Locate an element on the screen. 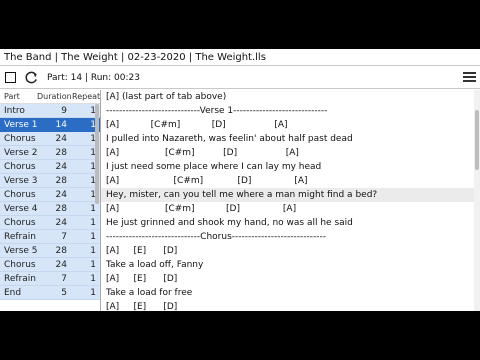 This screenshot has height=360, width=480. part-name: End is located at coordinates (13, 293).